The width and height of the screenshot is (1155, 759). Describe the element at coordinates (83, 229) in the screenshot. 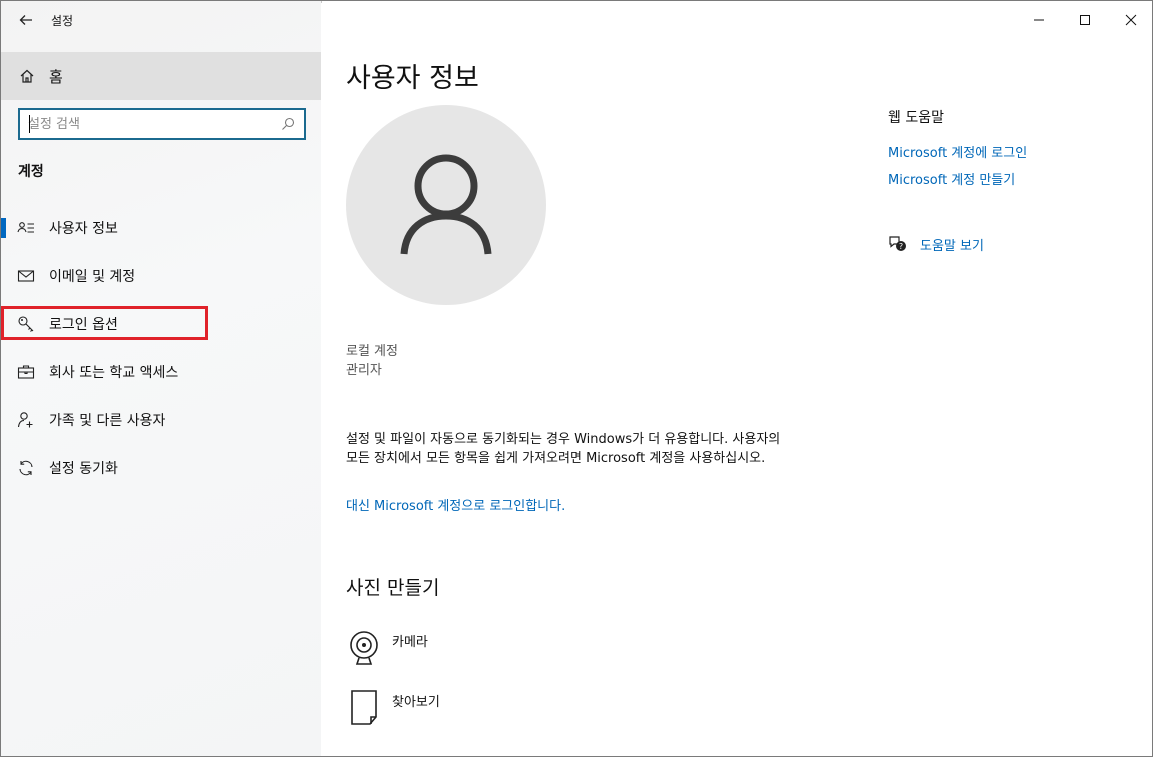

I see `sidebar-item-label: 사용자 정보` at that location.